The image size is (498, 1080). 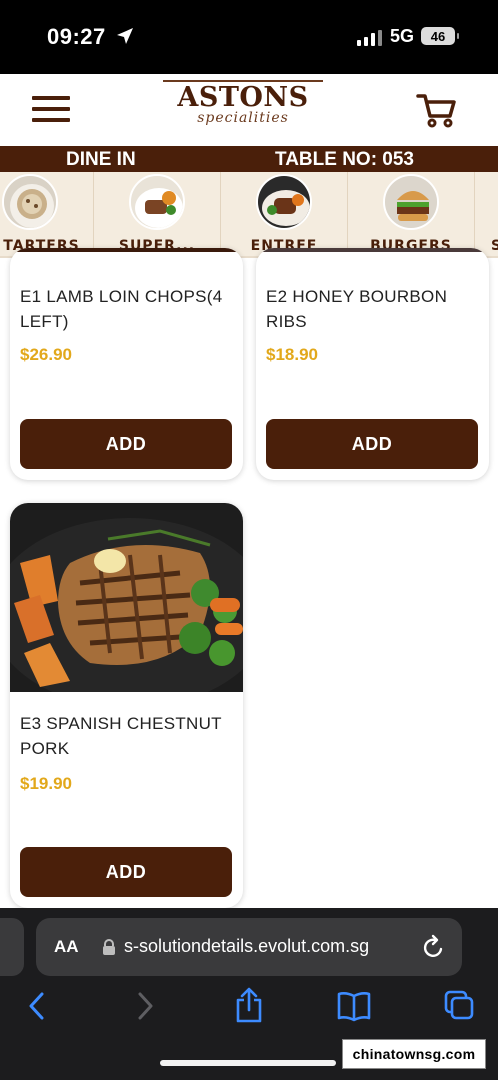 What do you see at coordinates (46, 783) in the screenshot?
I see `product-price: $19.90` at bounding box center [46, 783].